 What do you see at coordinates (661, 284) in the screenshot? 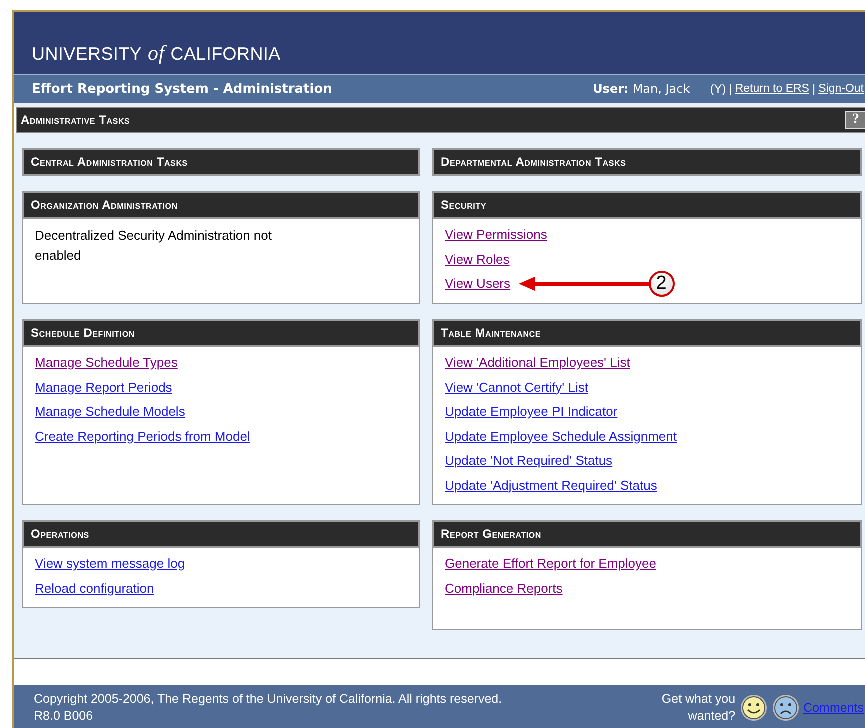
I see `callout-number: 2` at bounding box center [661, 284].